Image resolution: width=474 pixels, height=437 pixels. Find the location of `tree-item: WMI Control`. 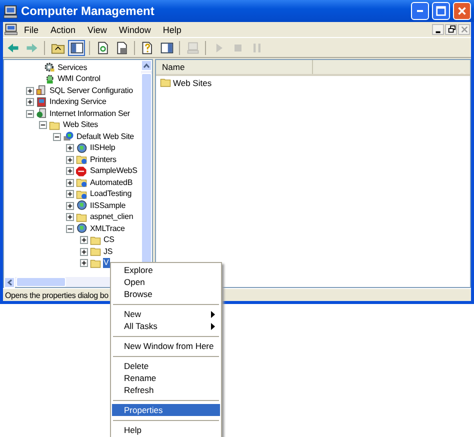

tree-item: WMI Control is located at coordinates (79, 79).